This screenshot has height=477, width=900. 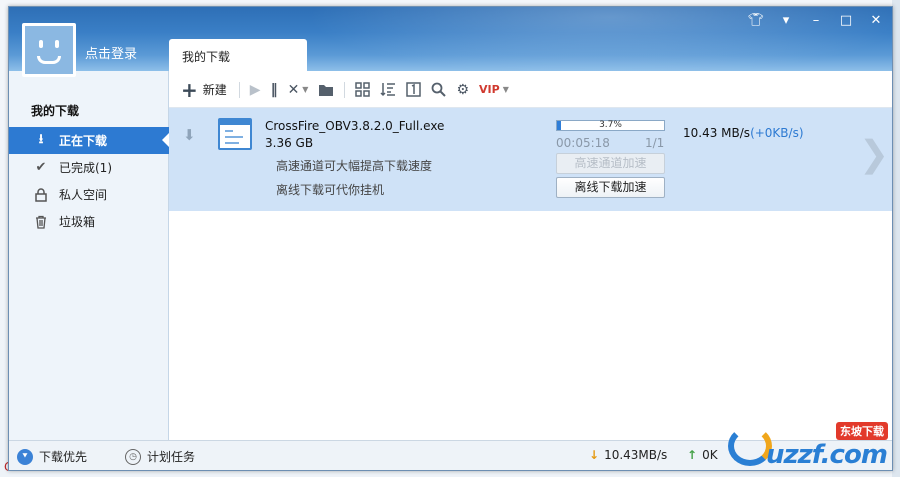 What do you see at coordinates (717, 133) in the screenshot?
I see `speed-value: 10.43 MB/s` at bounding box center [717, 133].